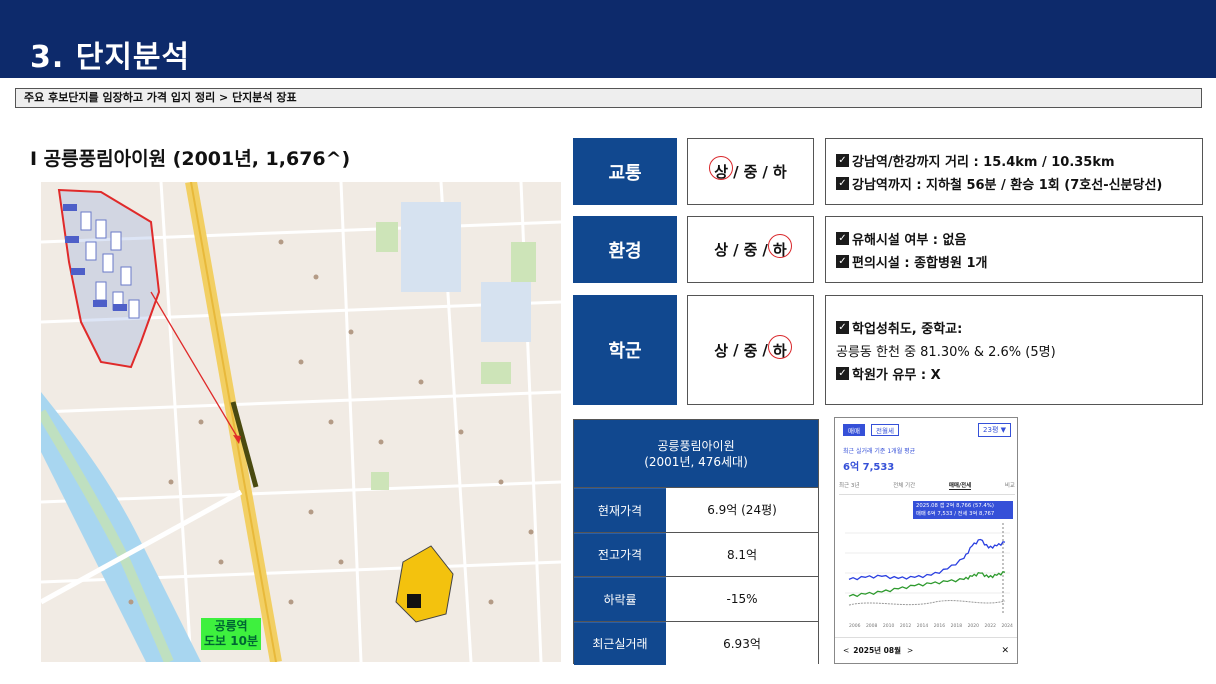 The height and width of the screenshot is (684, 1216). What do you see at coordinates (625, 350) in the screenshot?
I see `category-school: 학군` at bounding box center [625, 350].